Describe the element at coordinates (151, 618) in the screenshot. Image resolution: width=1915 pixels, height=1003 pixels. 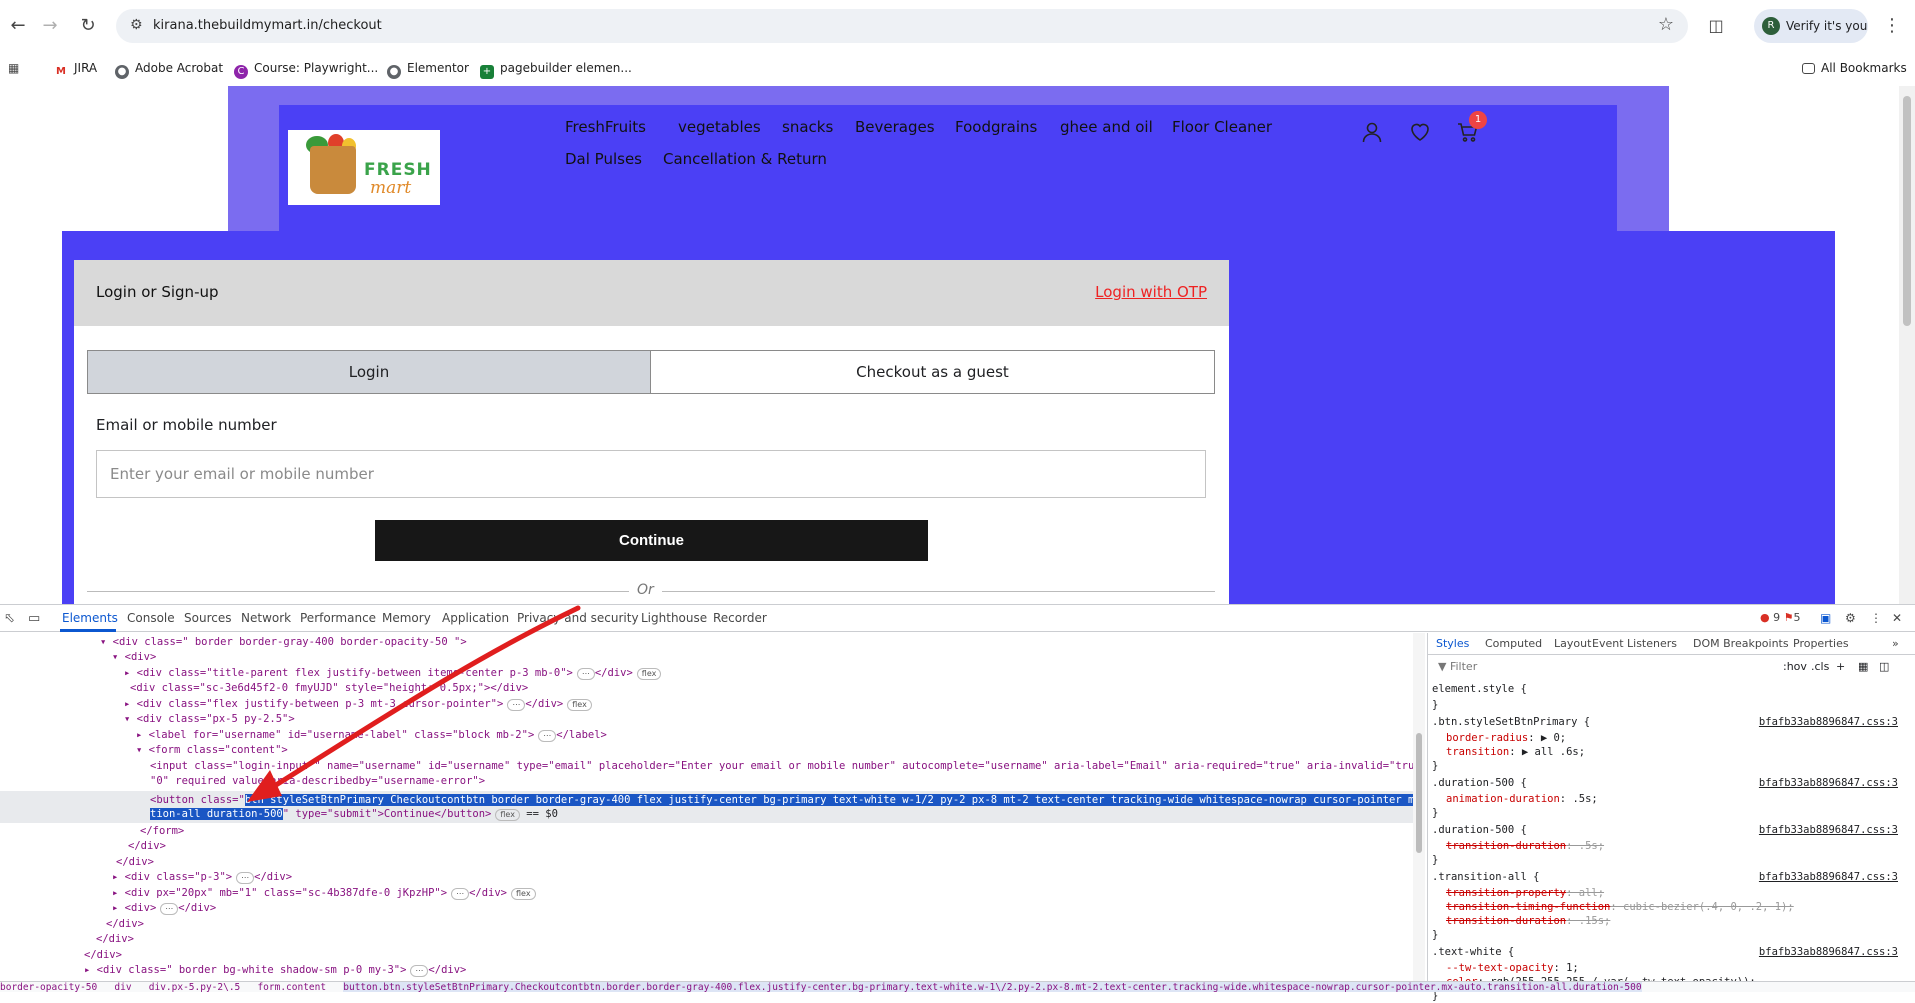
I see `tab-console: Console` at that location.